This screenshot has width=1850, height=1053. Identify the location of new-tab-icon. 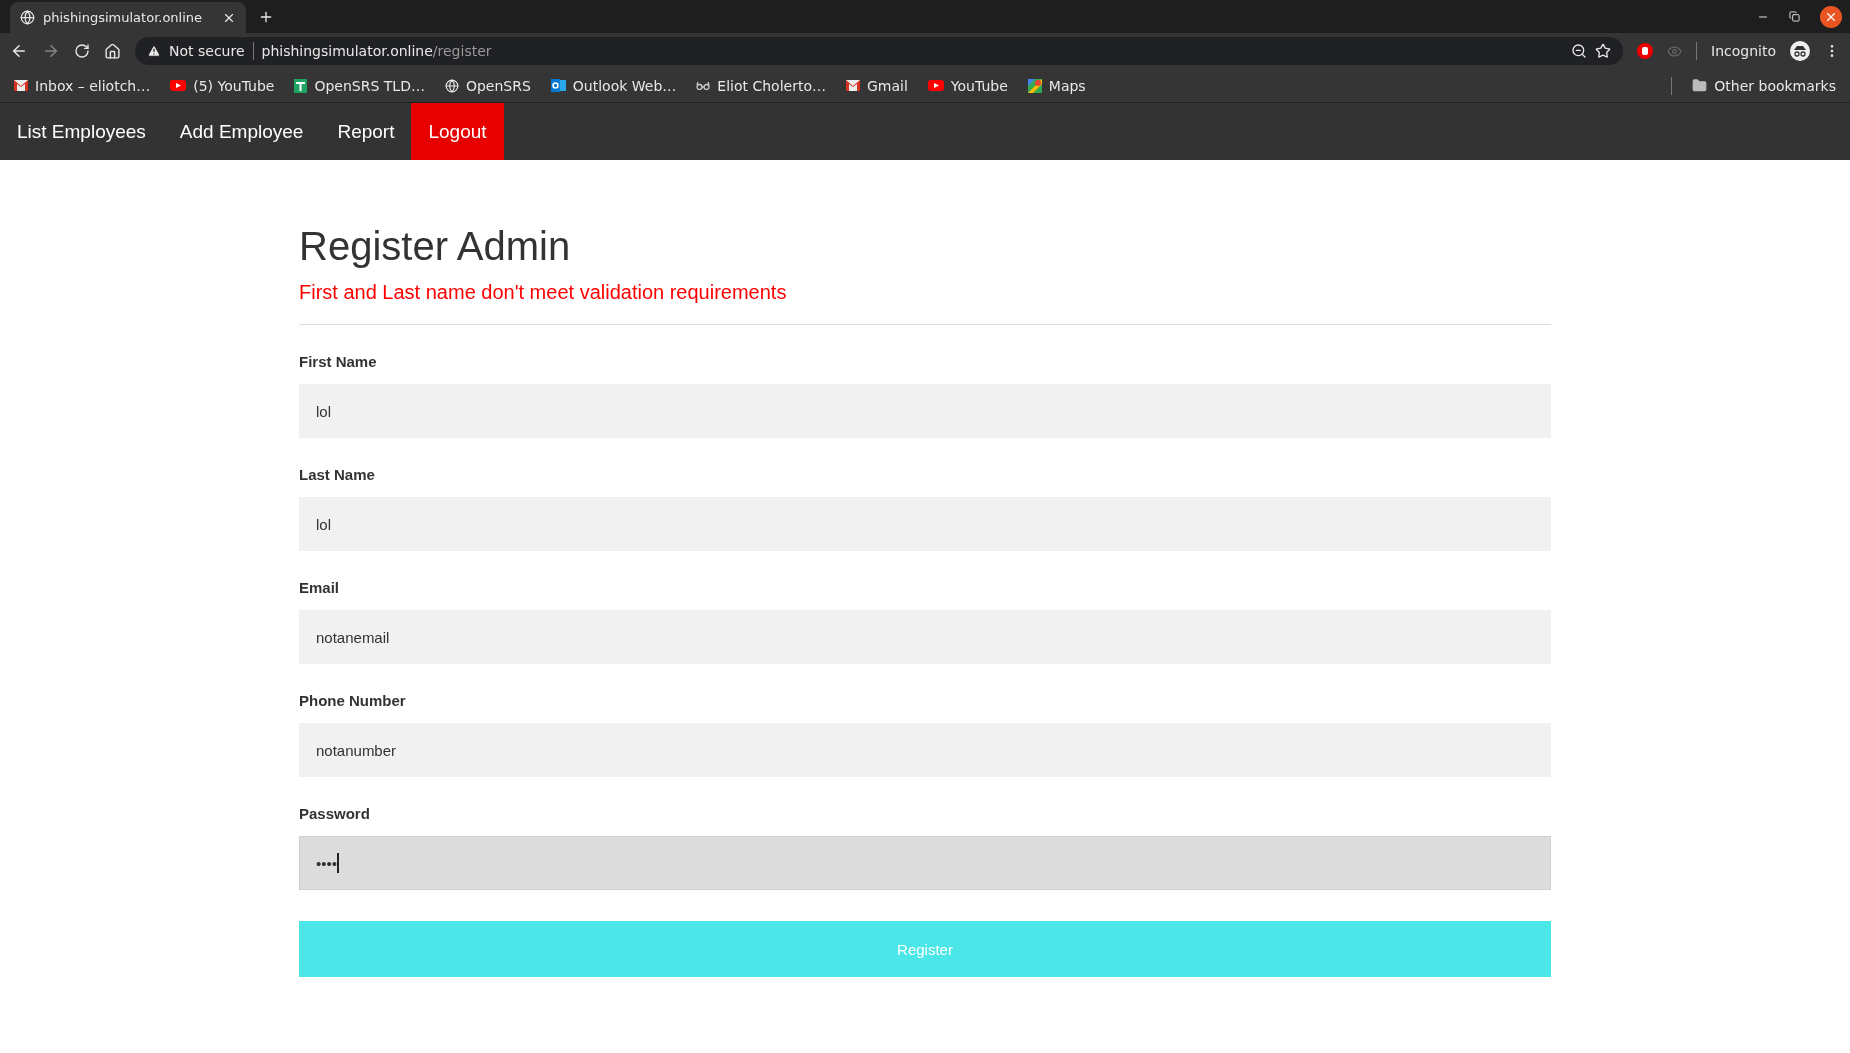
(266, 17).